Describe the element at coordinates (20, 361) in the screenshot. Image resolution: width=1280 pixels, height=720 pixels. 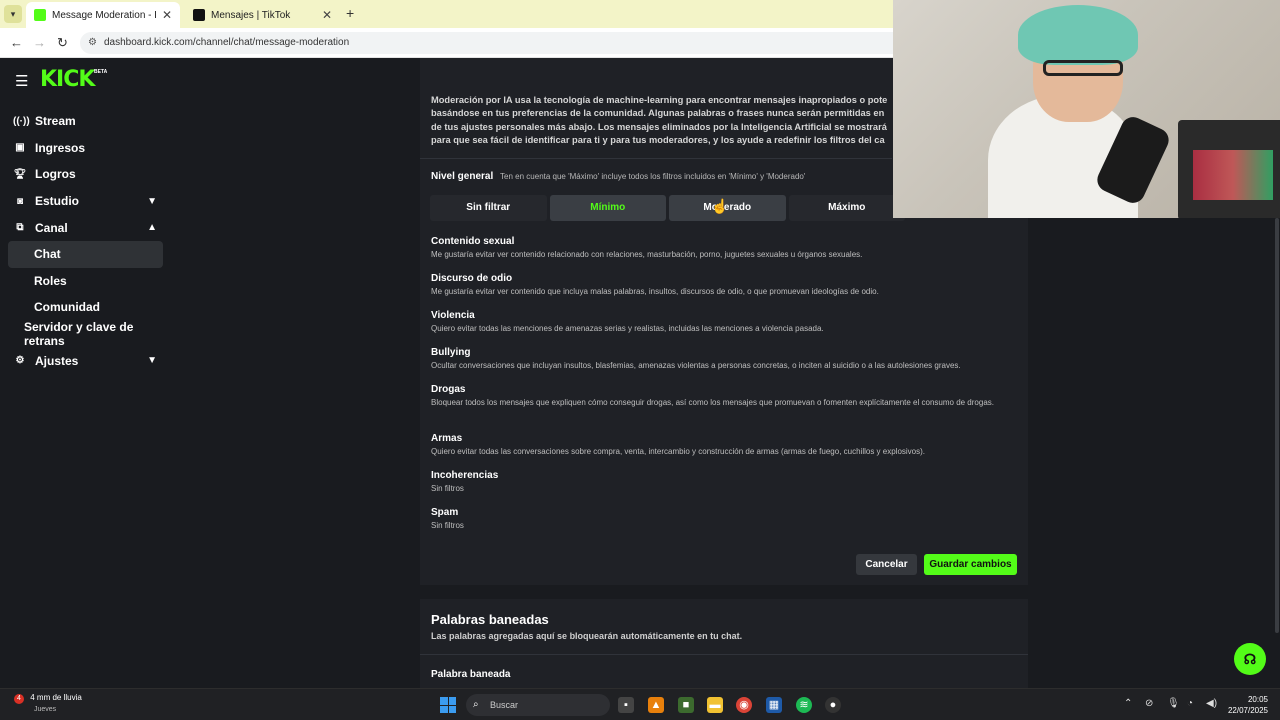
I see `gear-icon: ⚙` at that location.